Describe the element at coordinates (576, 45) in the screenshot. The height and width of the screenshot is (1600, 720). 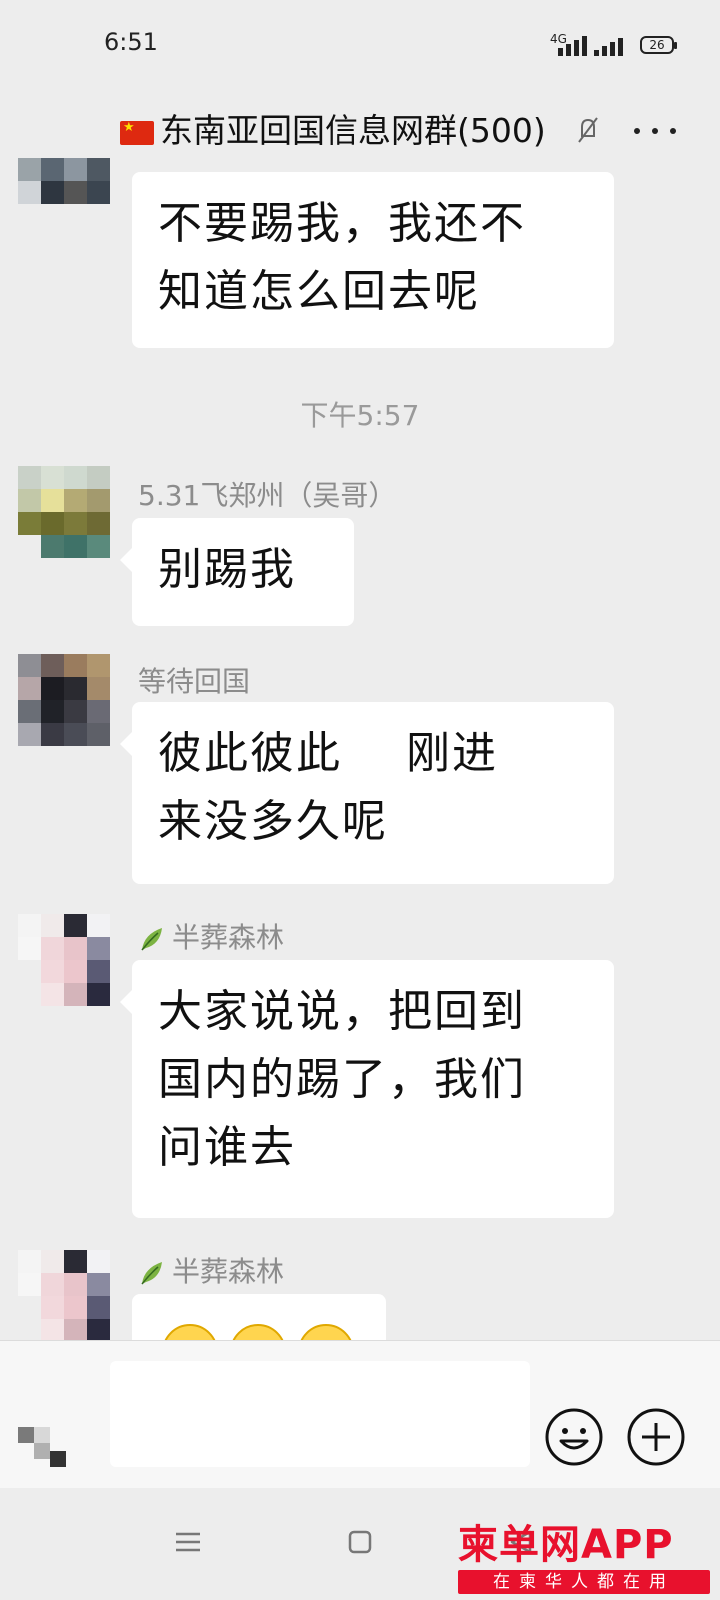
I see `signal-strength-icon` at that location.